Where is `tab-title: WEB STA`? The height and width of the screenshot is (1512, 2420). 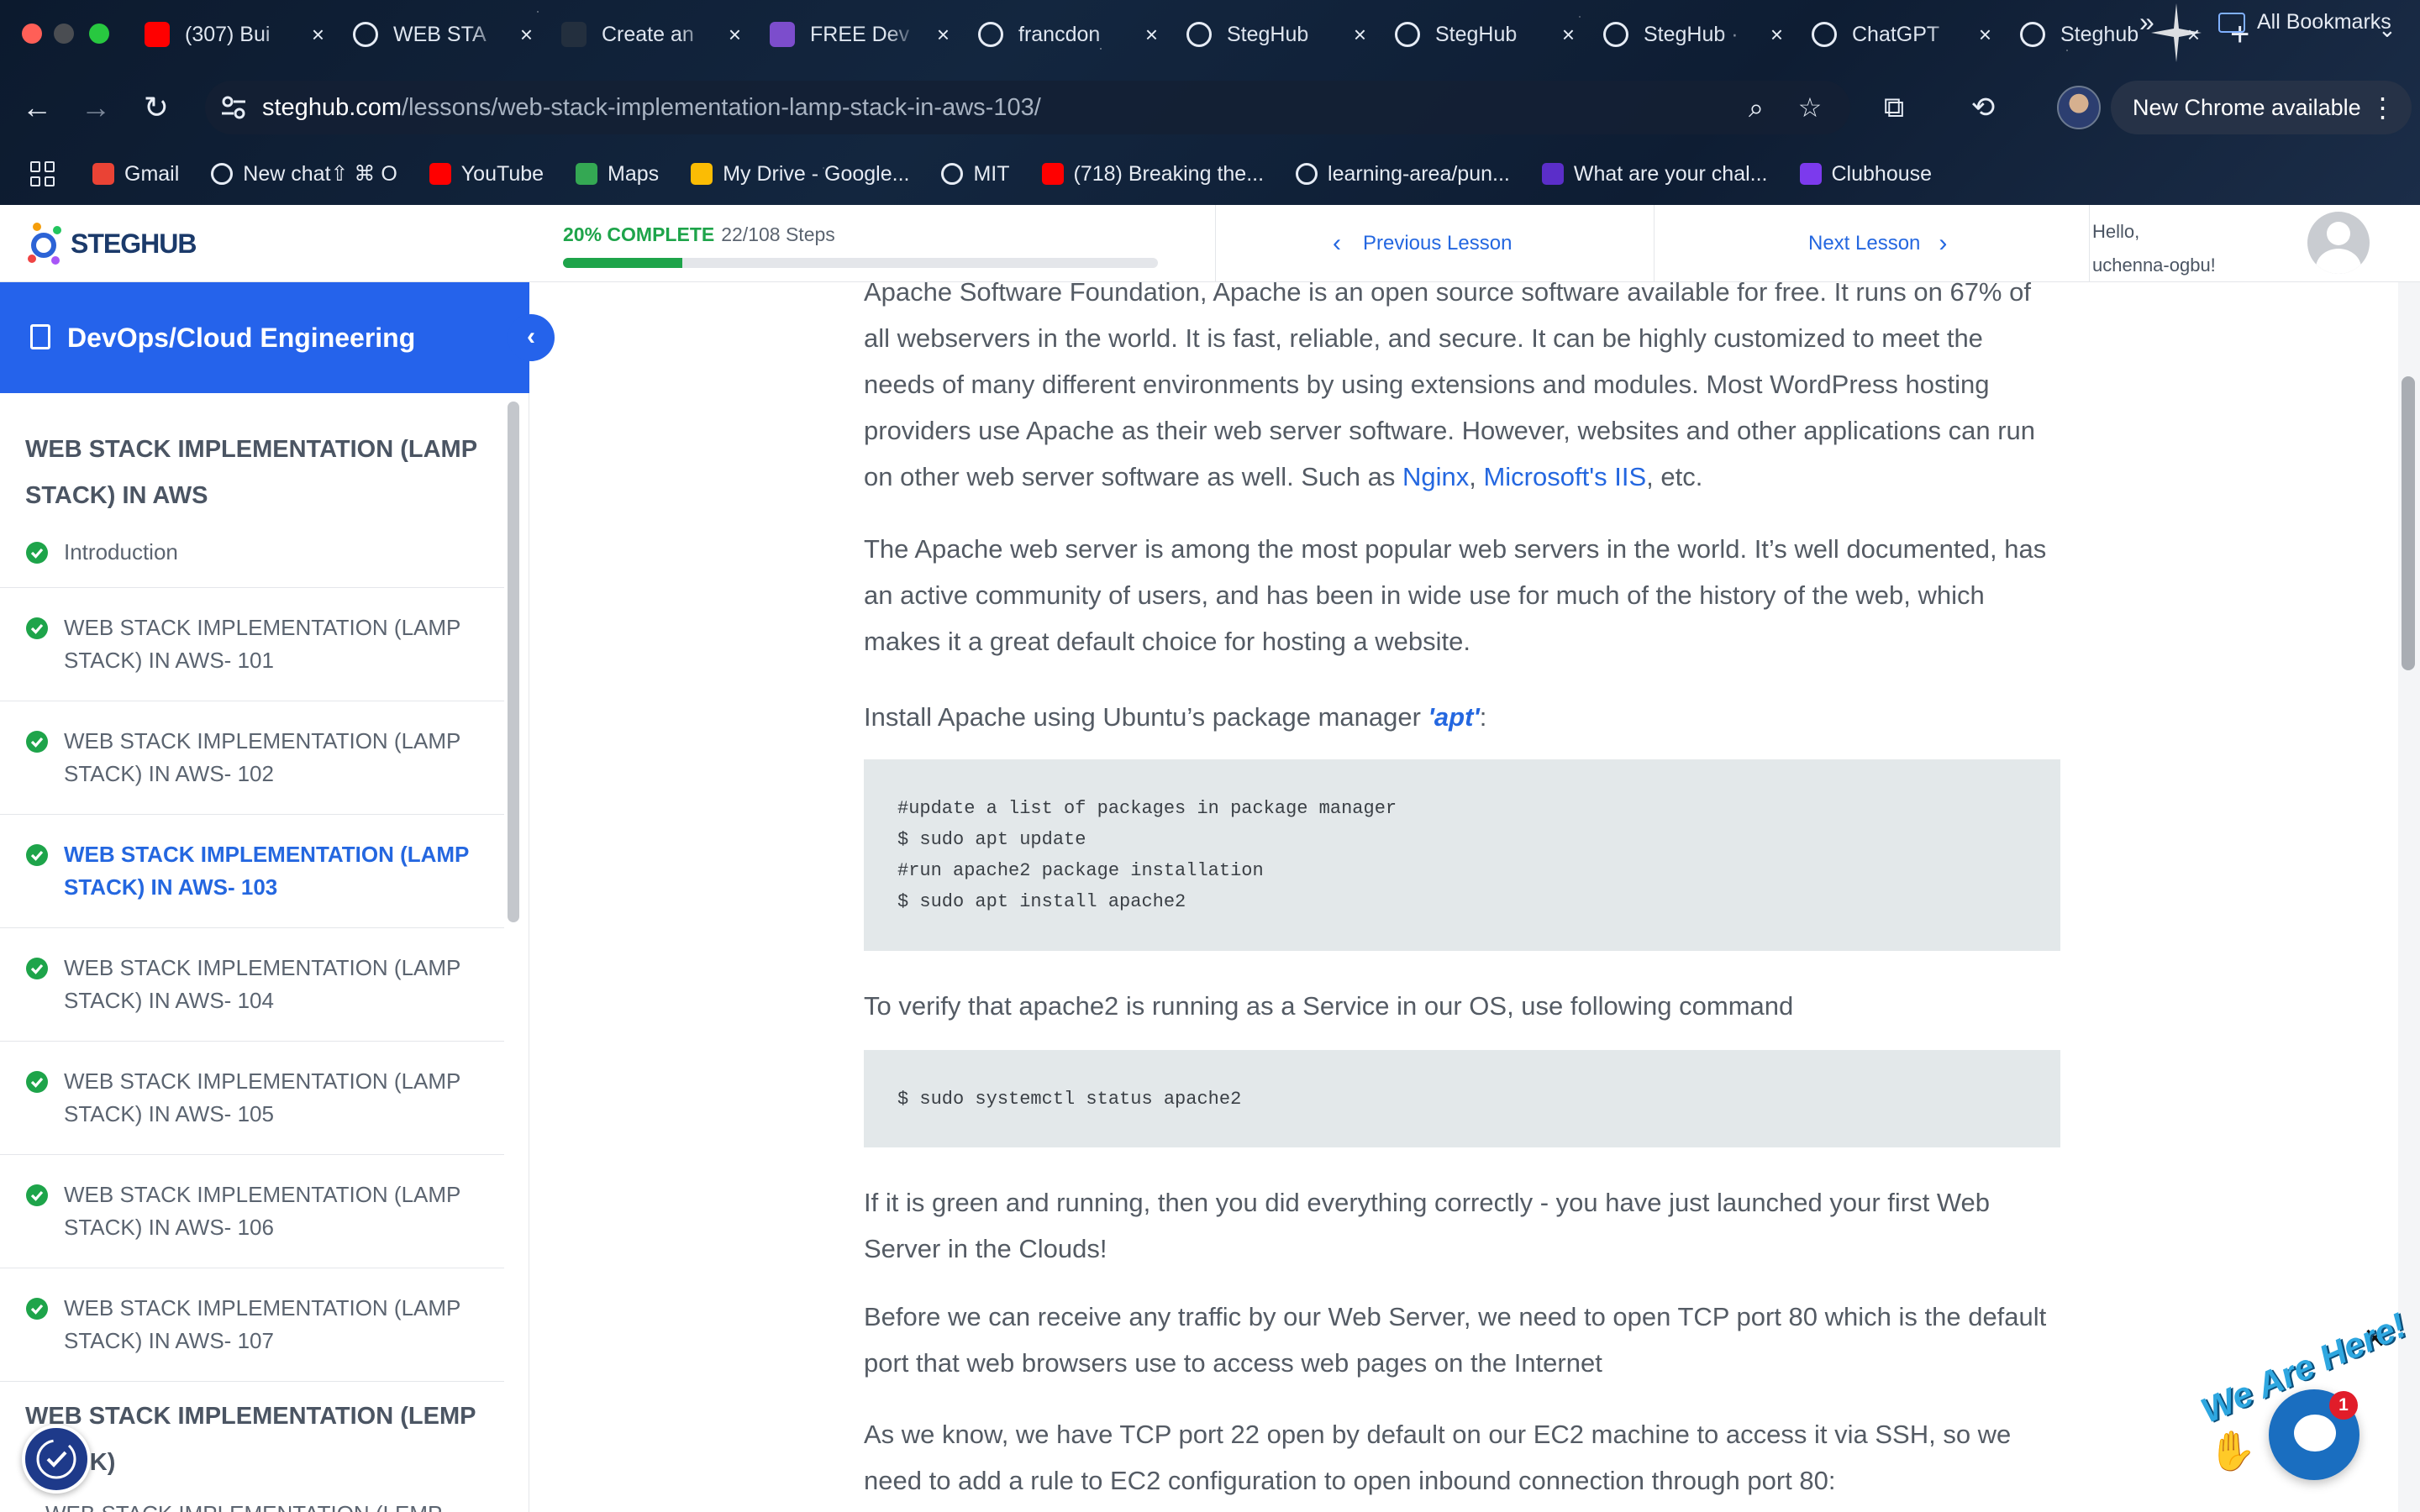 tab-title: WEB STA is located at coordinates (440, 34).